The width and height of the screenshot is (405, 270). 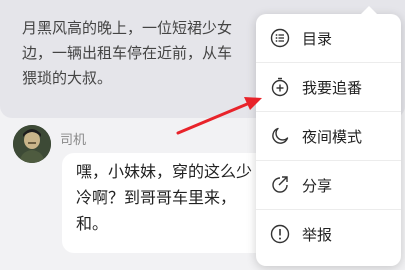 I want to click on menu-item-report: 举报, so click(x=328, y=234).